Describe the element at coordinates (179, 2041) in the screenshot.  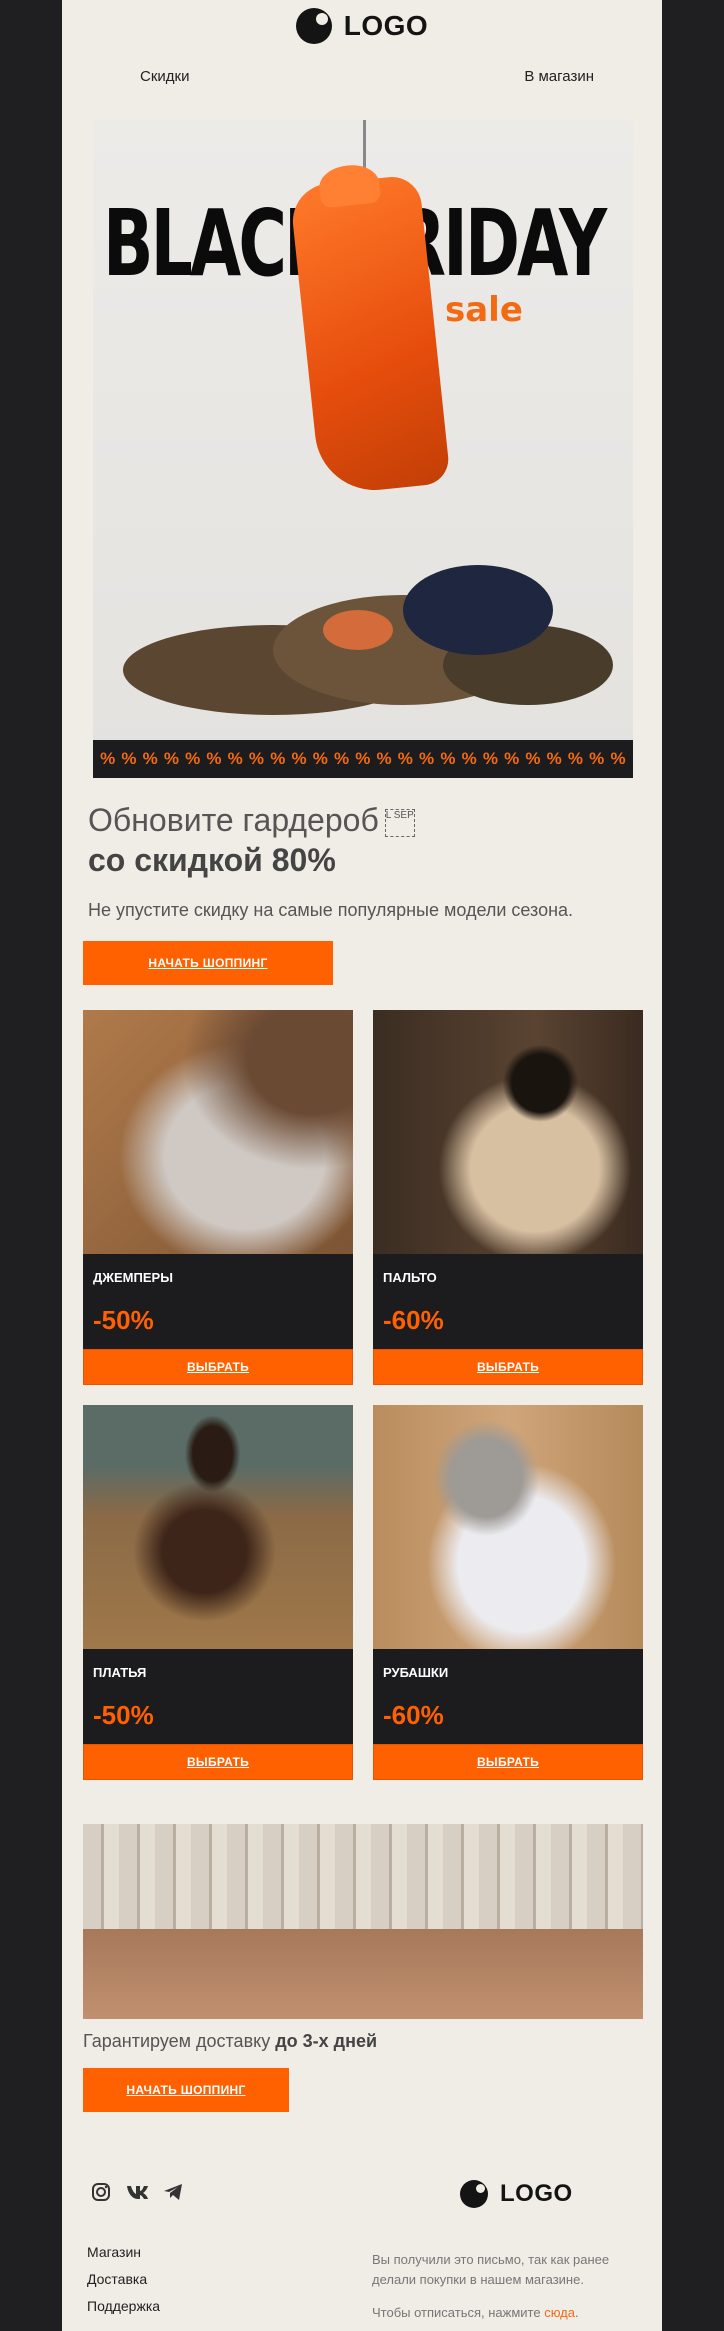
I see `delivery-text-regular: Гарантируем доставку` at that location.